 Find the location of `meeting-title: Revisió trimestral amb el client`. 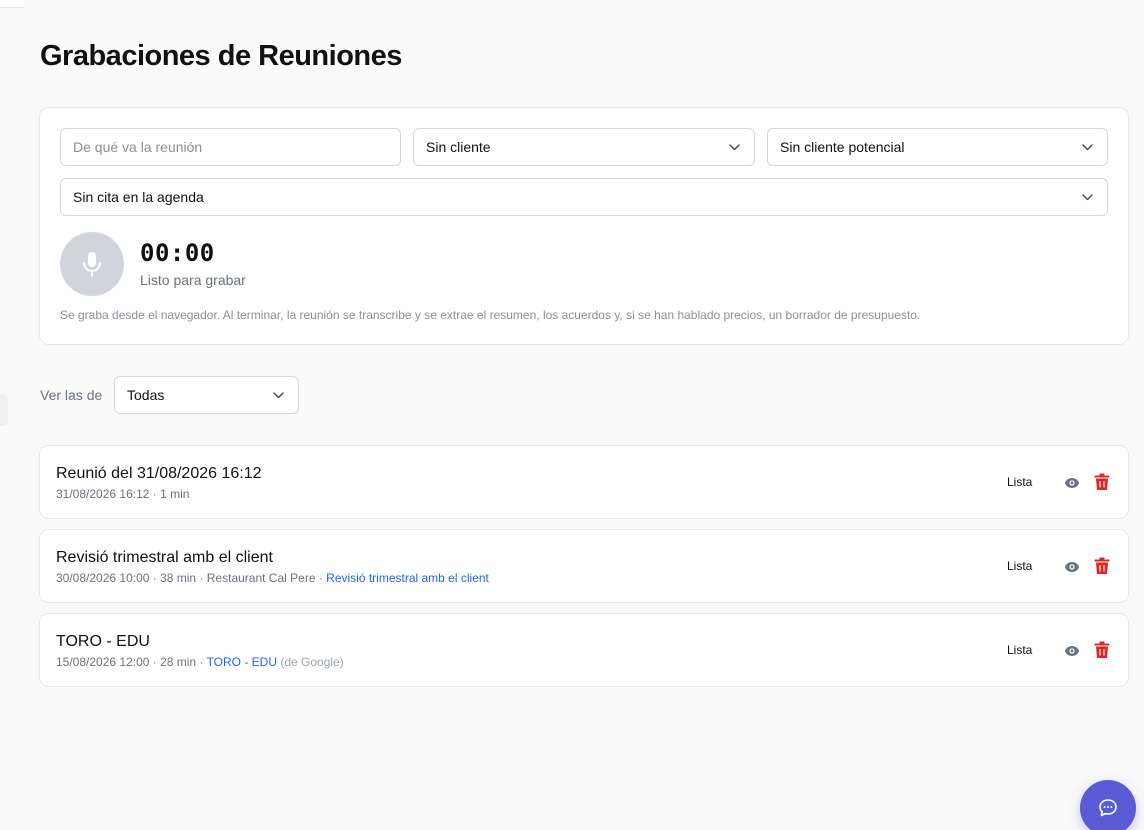

meeting-title: Revisió trimestral amb el client is located at coordinates (164, 557).